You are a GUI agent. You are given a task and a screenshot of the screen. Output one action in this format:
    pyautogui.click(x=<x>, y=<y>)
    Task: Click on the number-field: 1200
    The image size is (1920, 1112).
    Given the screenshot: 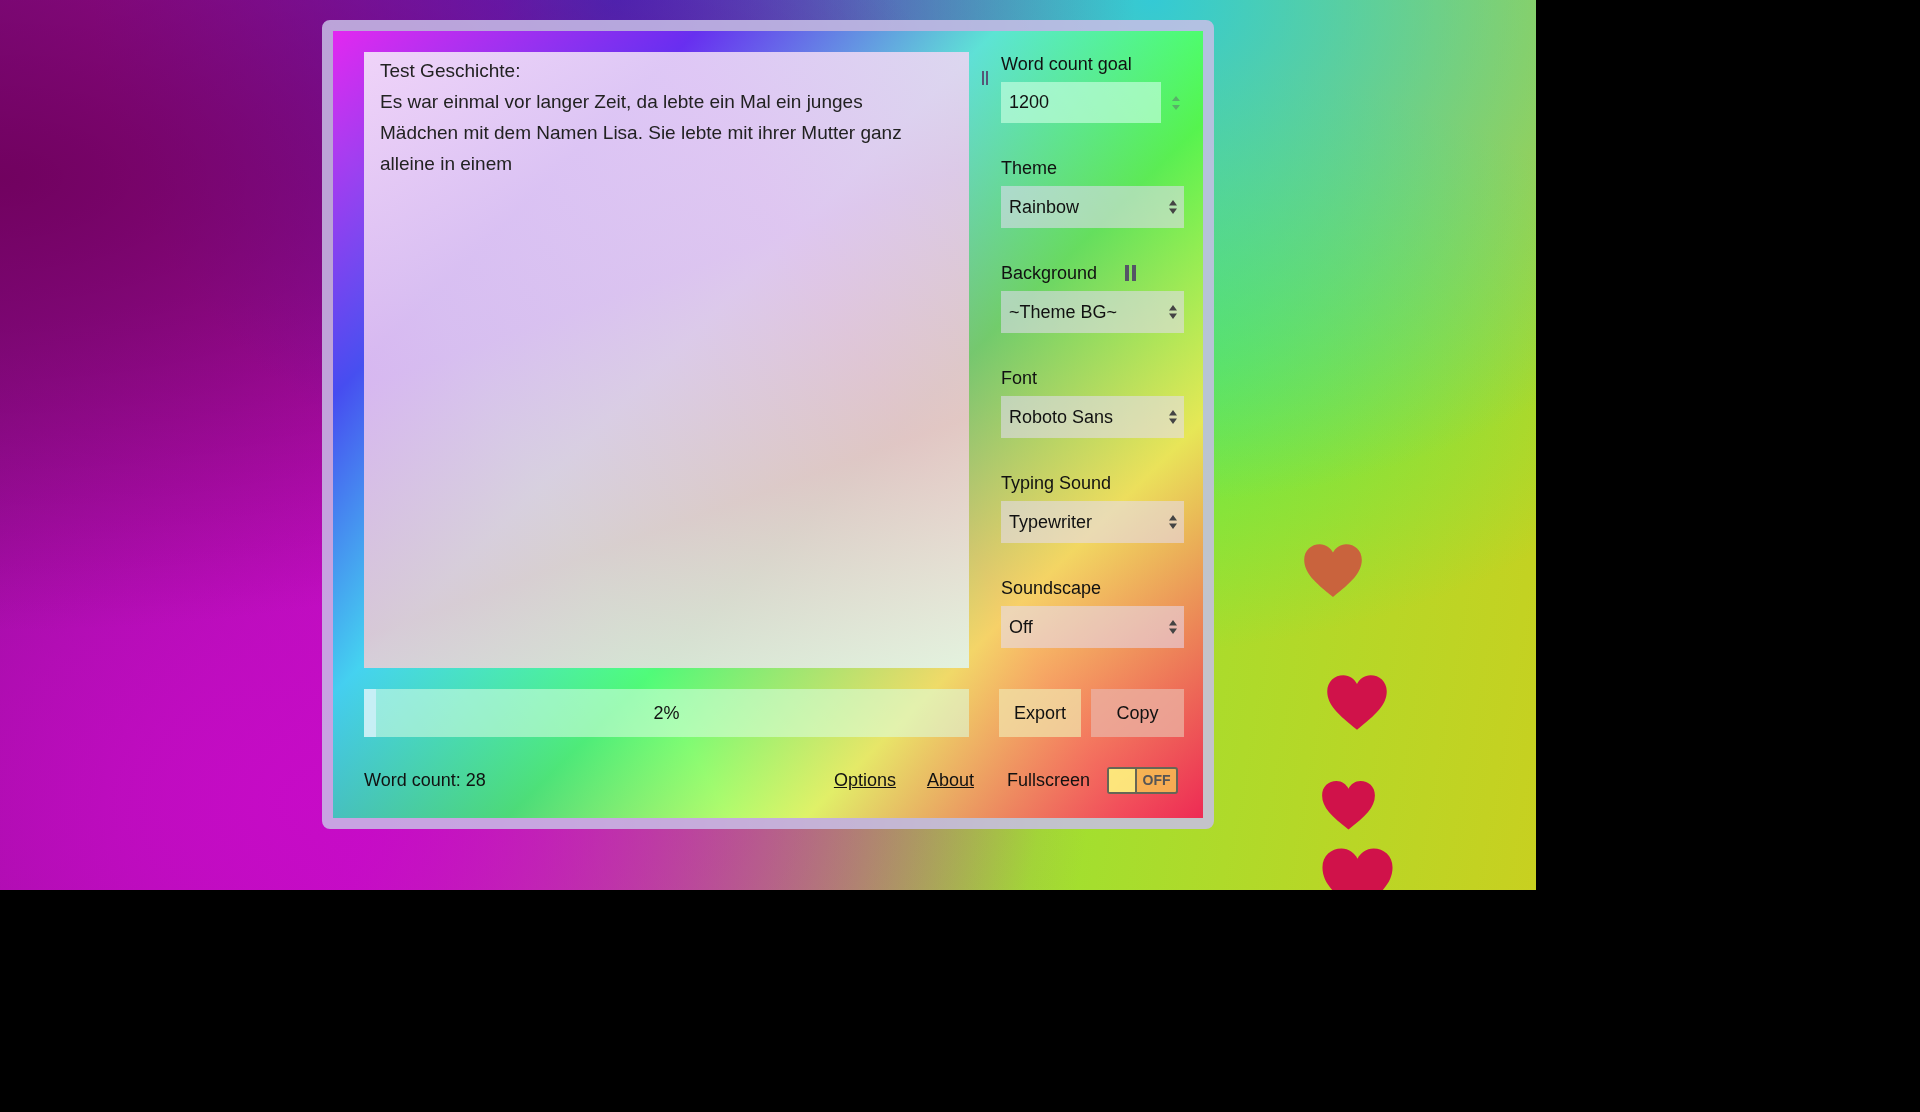 What is the action you would take?
    pyautogui.click(x=1081, y=102)
    